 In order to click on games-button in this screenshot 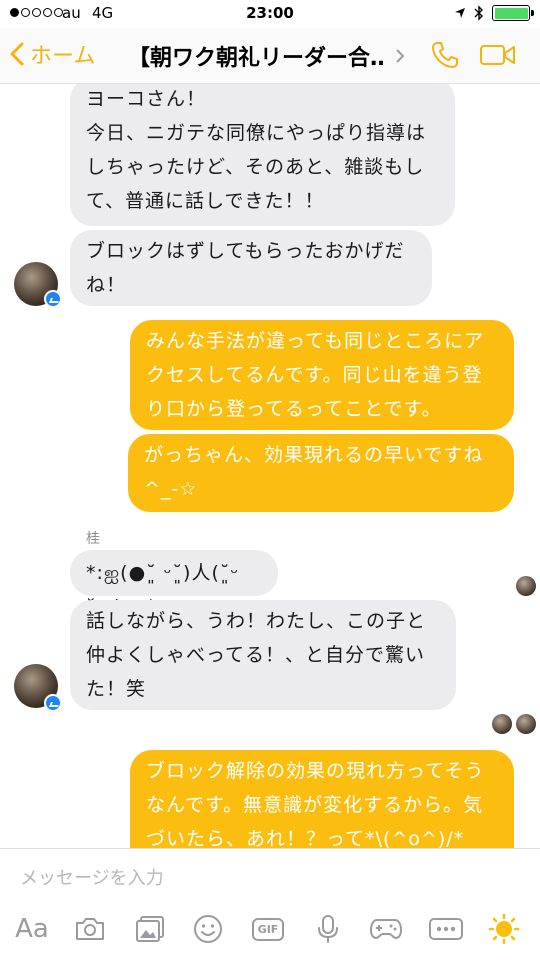, I will do `click(386, 929)`.